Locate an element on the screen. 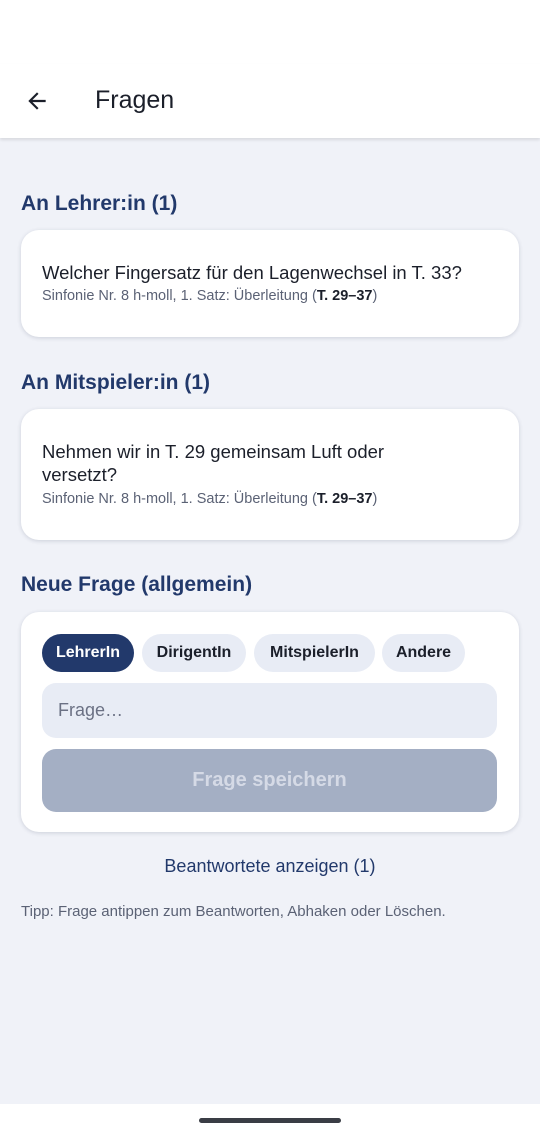 Image resolution: width=540 pixels, height=1136 pixels. arrow-left-icon is located at coordinates (37, 101).